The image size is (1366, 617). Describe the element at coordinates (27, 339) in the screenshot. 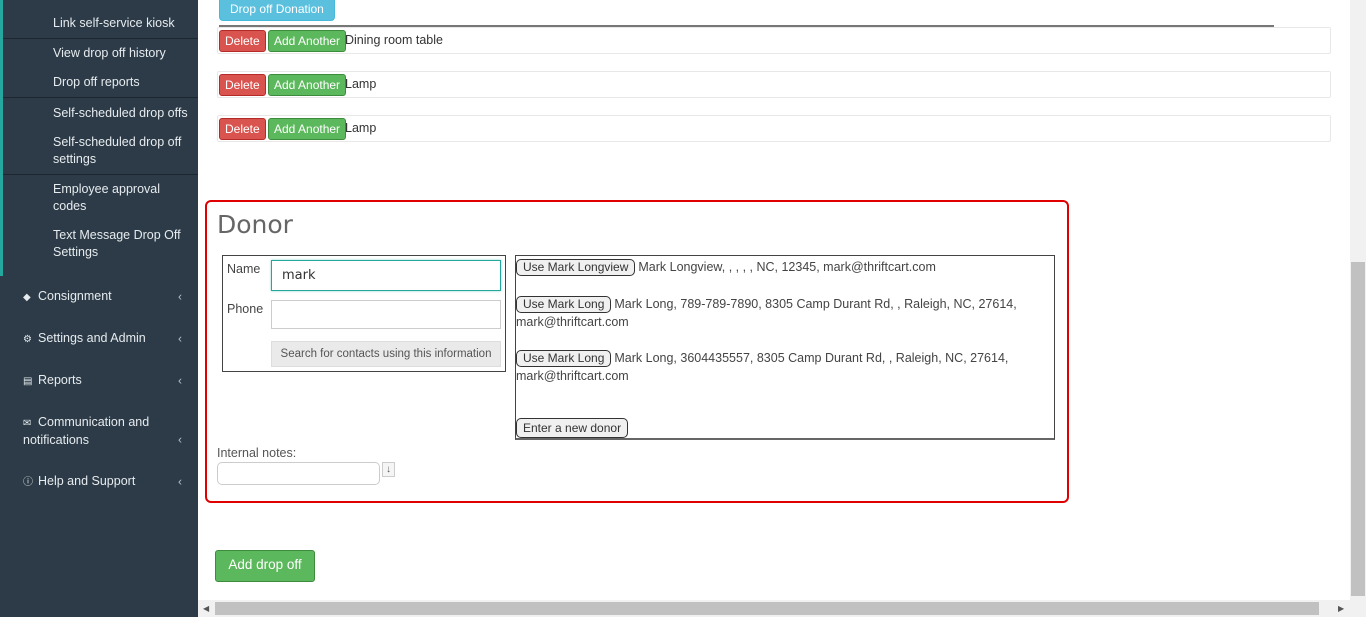

I see `gear-icon: ⚙` at that location.